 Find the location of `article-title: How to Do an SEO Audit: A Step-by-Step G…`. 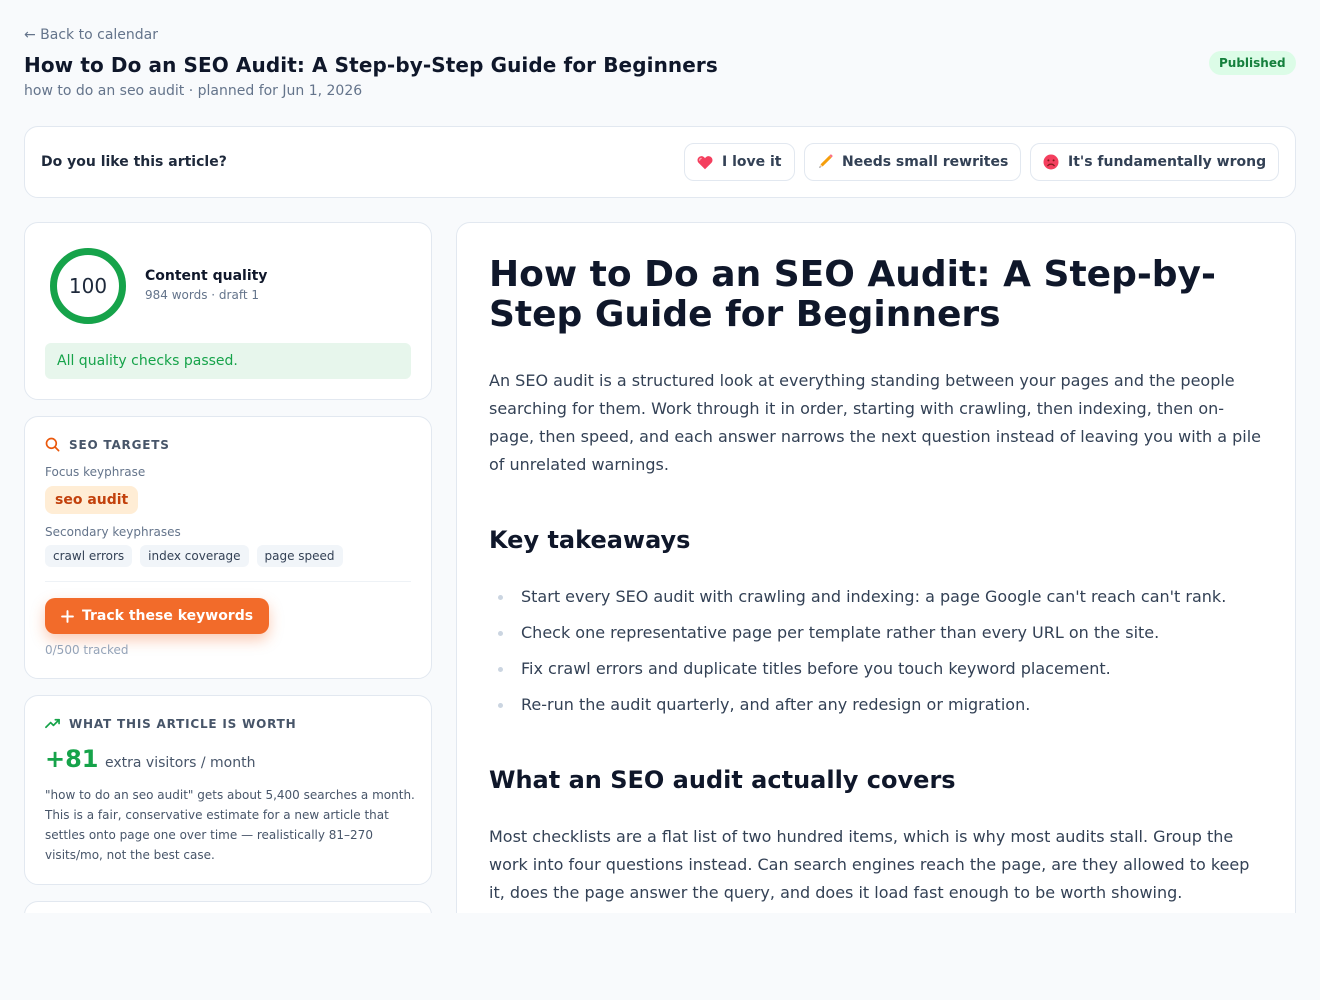

article-title: How to Do an SEO Audit: A Step-by-Step G… is located at coordinates (852, 294).